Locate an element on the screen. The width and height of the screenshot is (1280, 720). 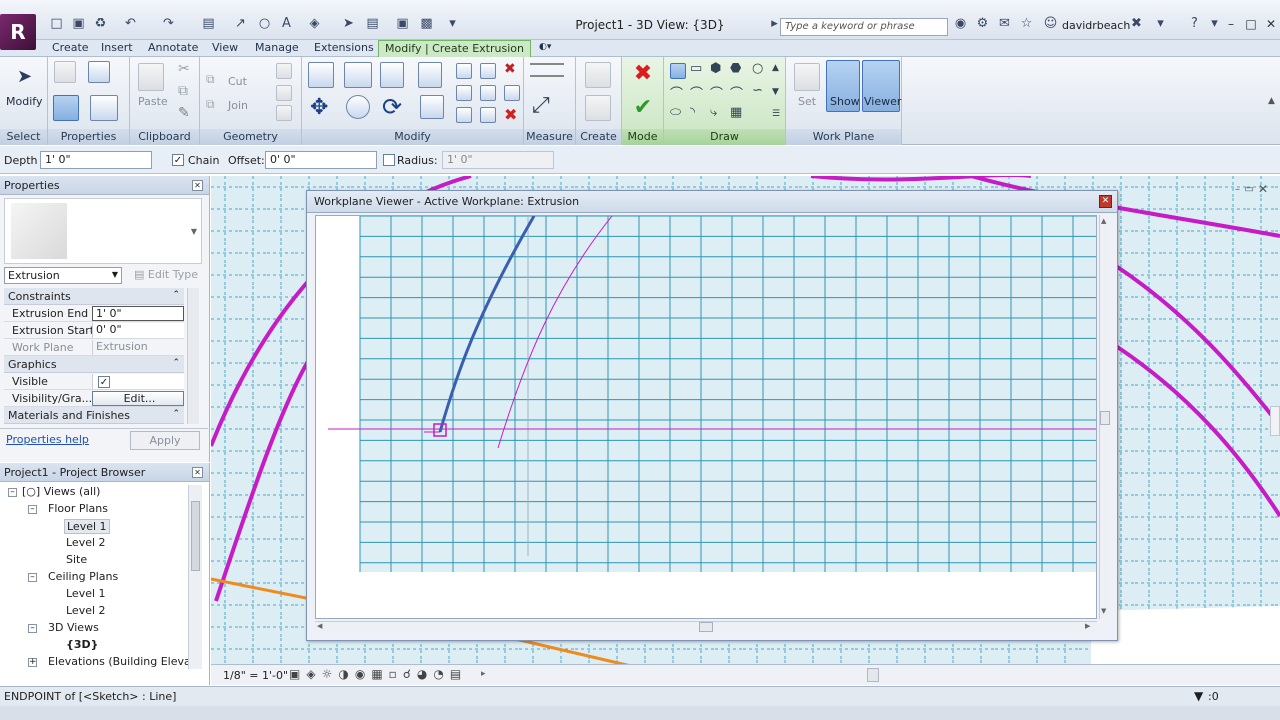
unpin-icon: ✖ is located at coordinates (510, 69).